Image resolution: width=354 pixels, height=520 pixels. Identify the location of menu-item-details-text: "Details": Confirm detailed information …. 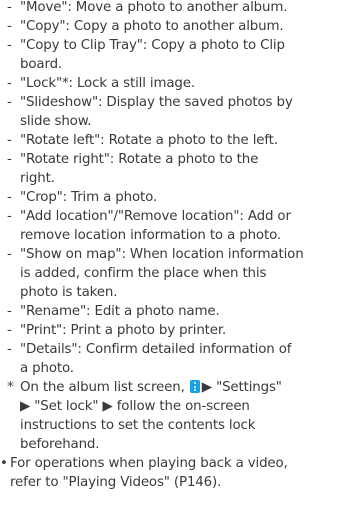
(156, 349).